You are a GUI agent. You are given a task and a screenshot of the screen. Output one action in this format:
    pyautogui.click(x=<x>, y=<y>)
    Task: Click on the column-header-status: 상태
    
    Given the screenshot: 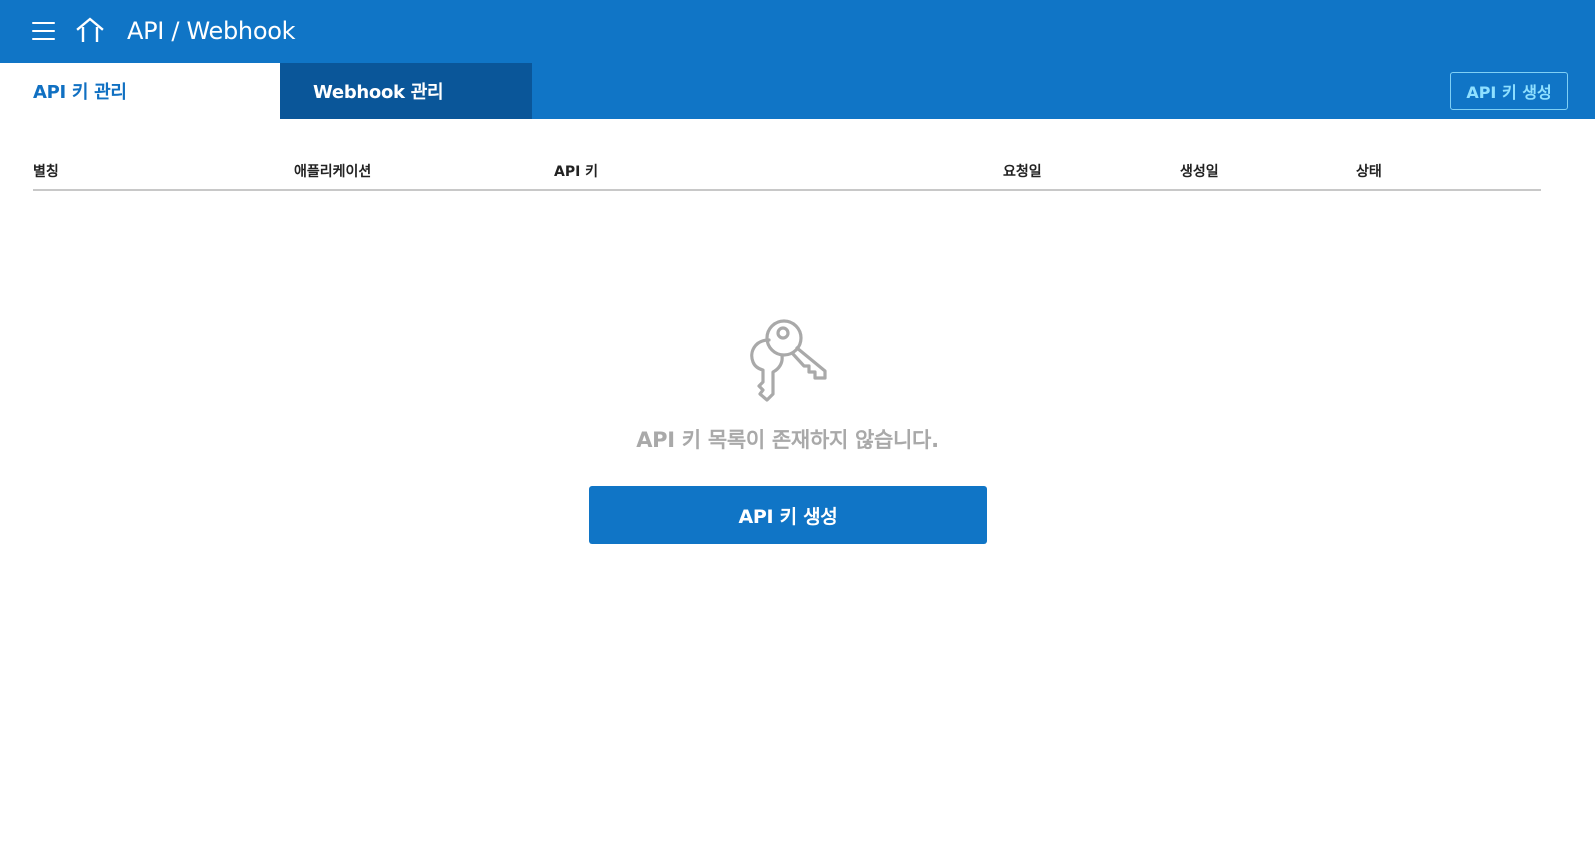 What is the action you would take?
    pyautogui.click(x=1369, y=171)
    